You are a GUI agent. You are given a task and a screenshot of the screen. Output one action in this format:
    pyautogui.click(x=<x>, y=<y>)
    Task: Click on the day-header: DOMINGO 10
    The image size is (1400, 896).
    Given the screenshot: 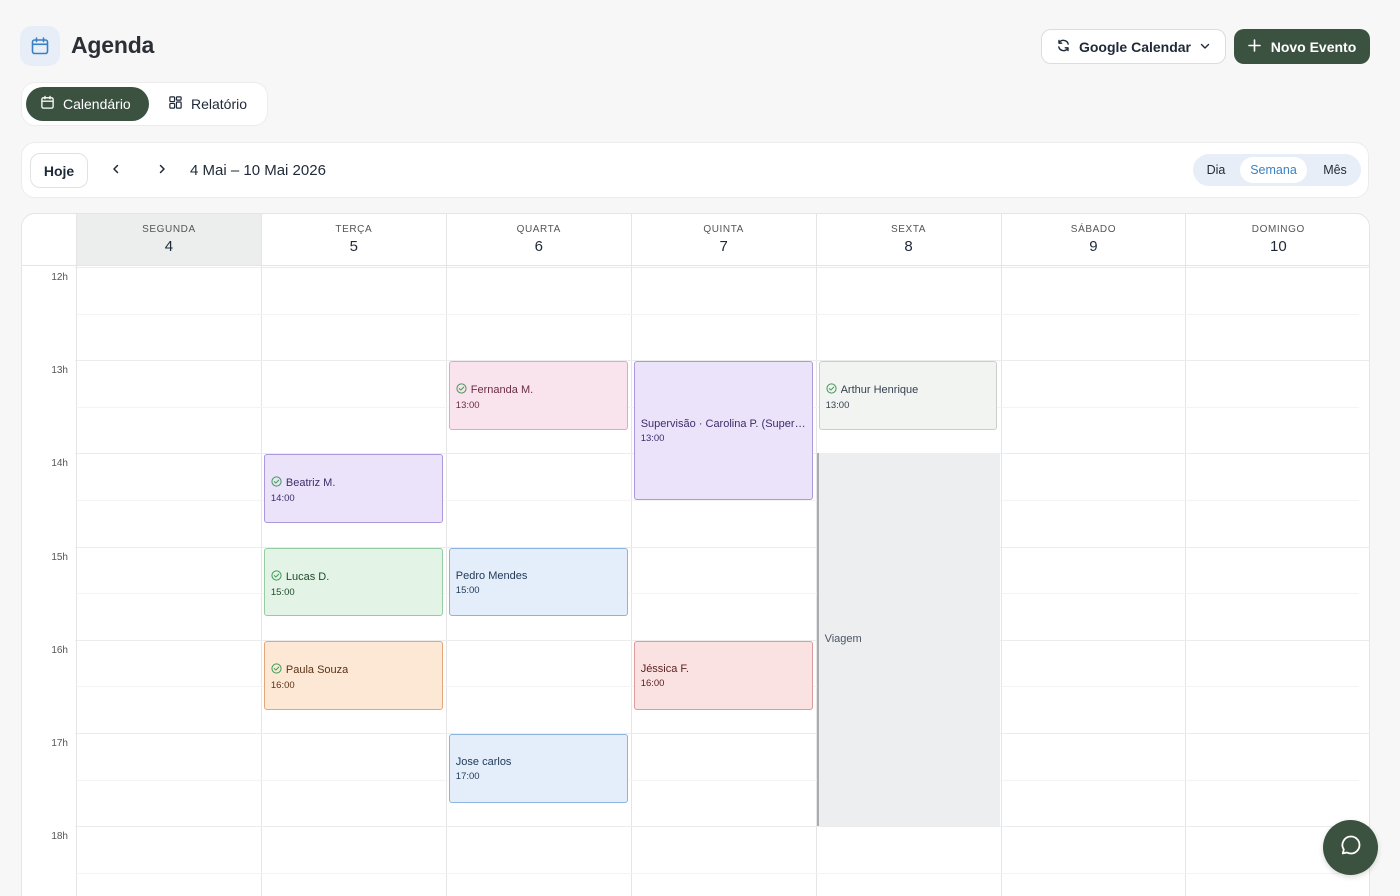 What is the action you would take?
    pyautogui.click(x=1277, y=239)
    